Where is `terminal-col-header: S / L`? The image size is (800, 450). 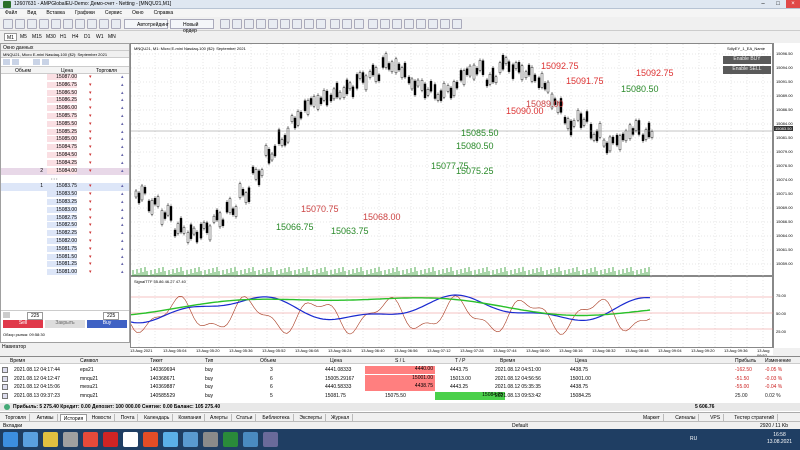
terminal-col-header: S / L is located at coordinates (400, 361).